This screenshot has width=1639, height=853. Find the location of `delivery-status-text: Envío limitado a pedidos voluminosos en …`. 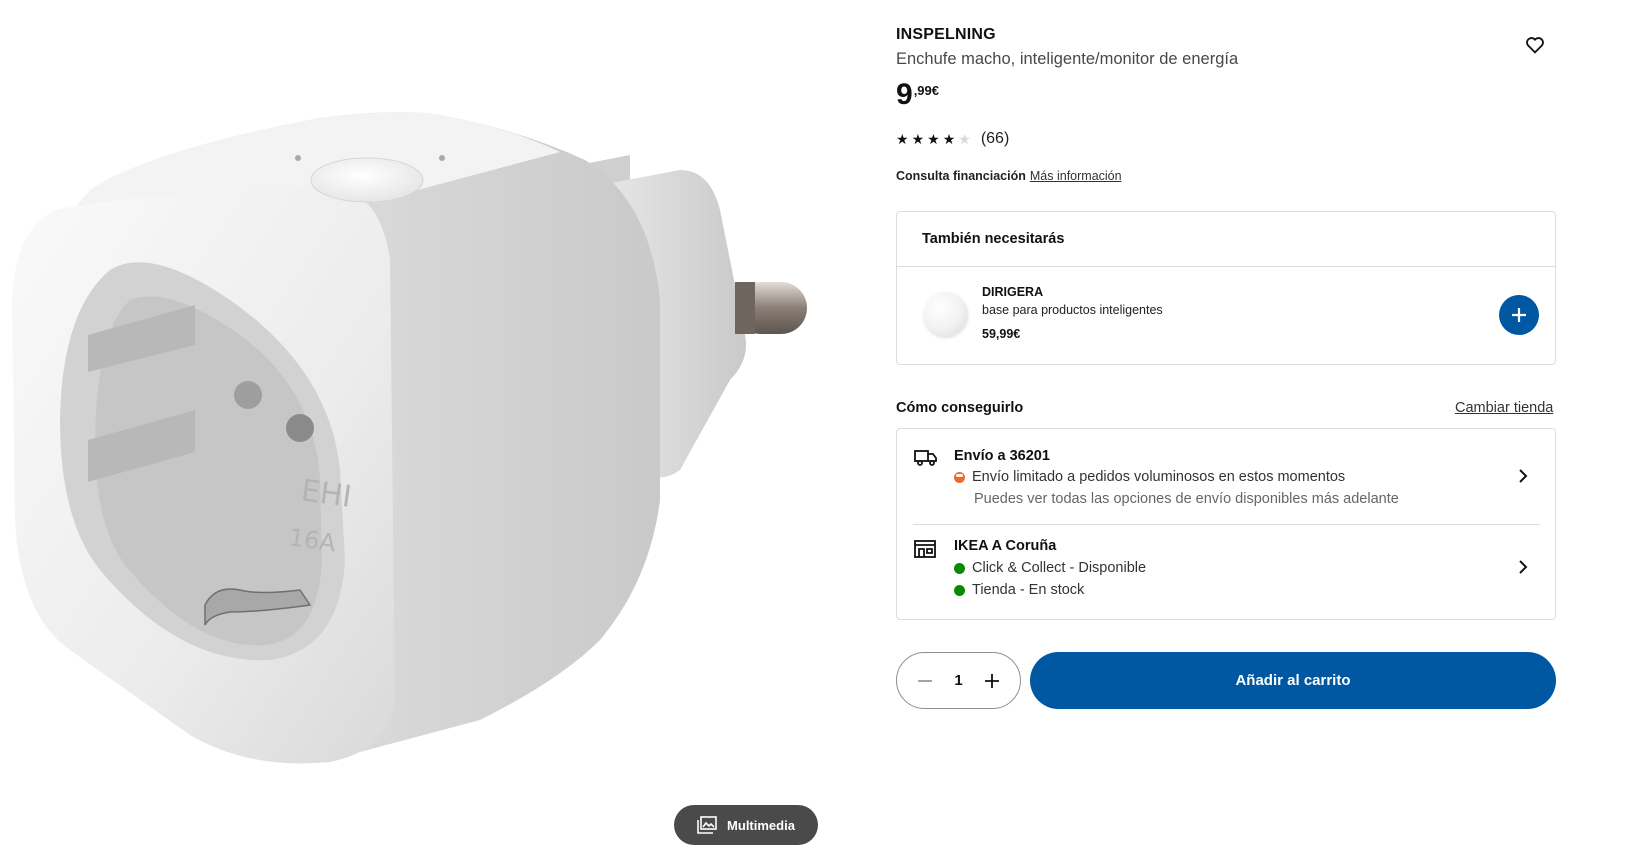

delivery-status-text: Envío limitado a pedidos voluminosos en … is located at coordinates (1159, 477).